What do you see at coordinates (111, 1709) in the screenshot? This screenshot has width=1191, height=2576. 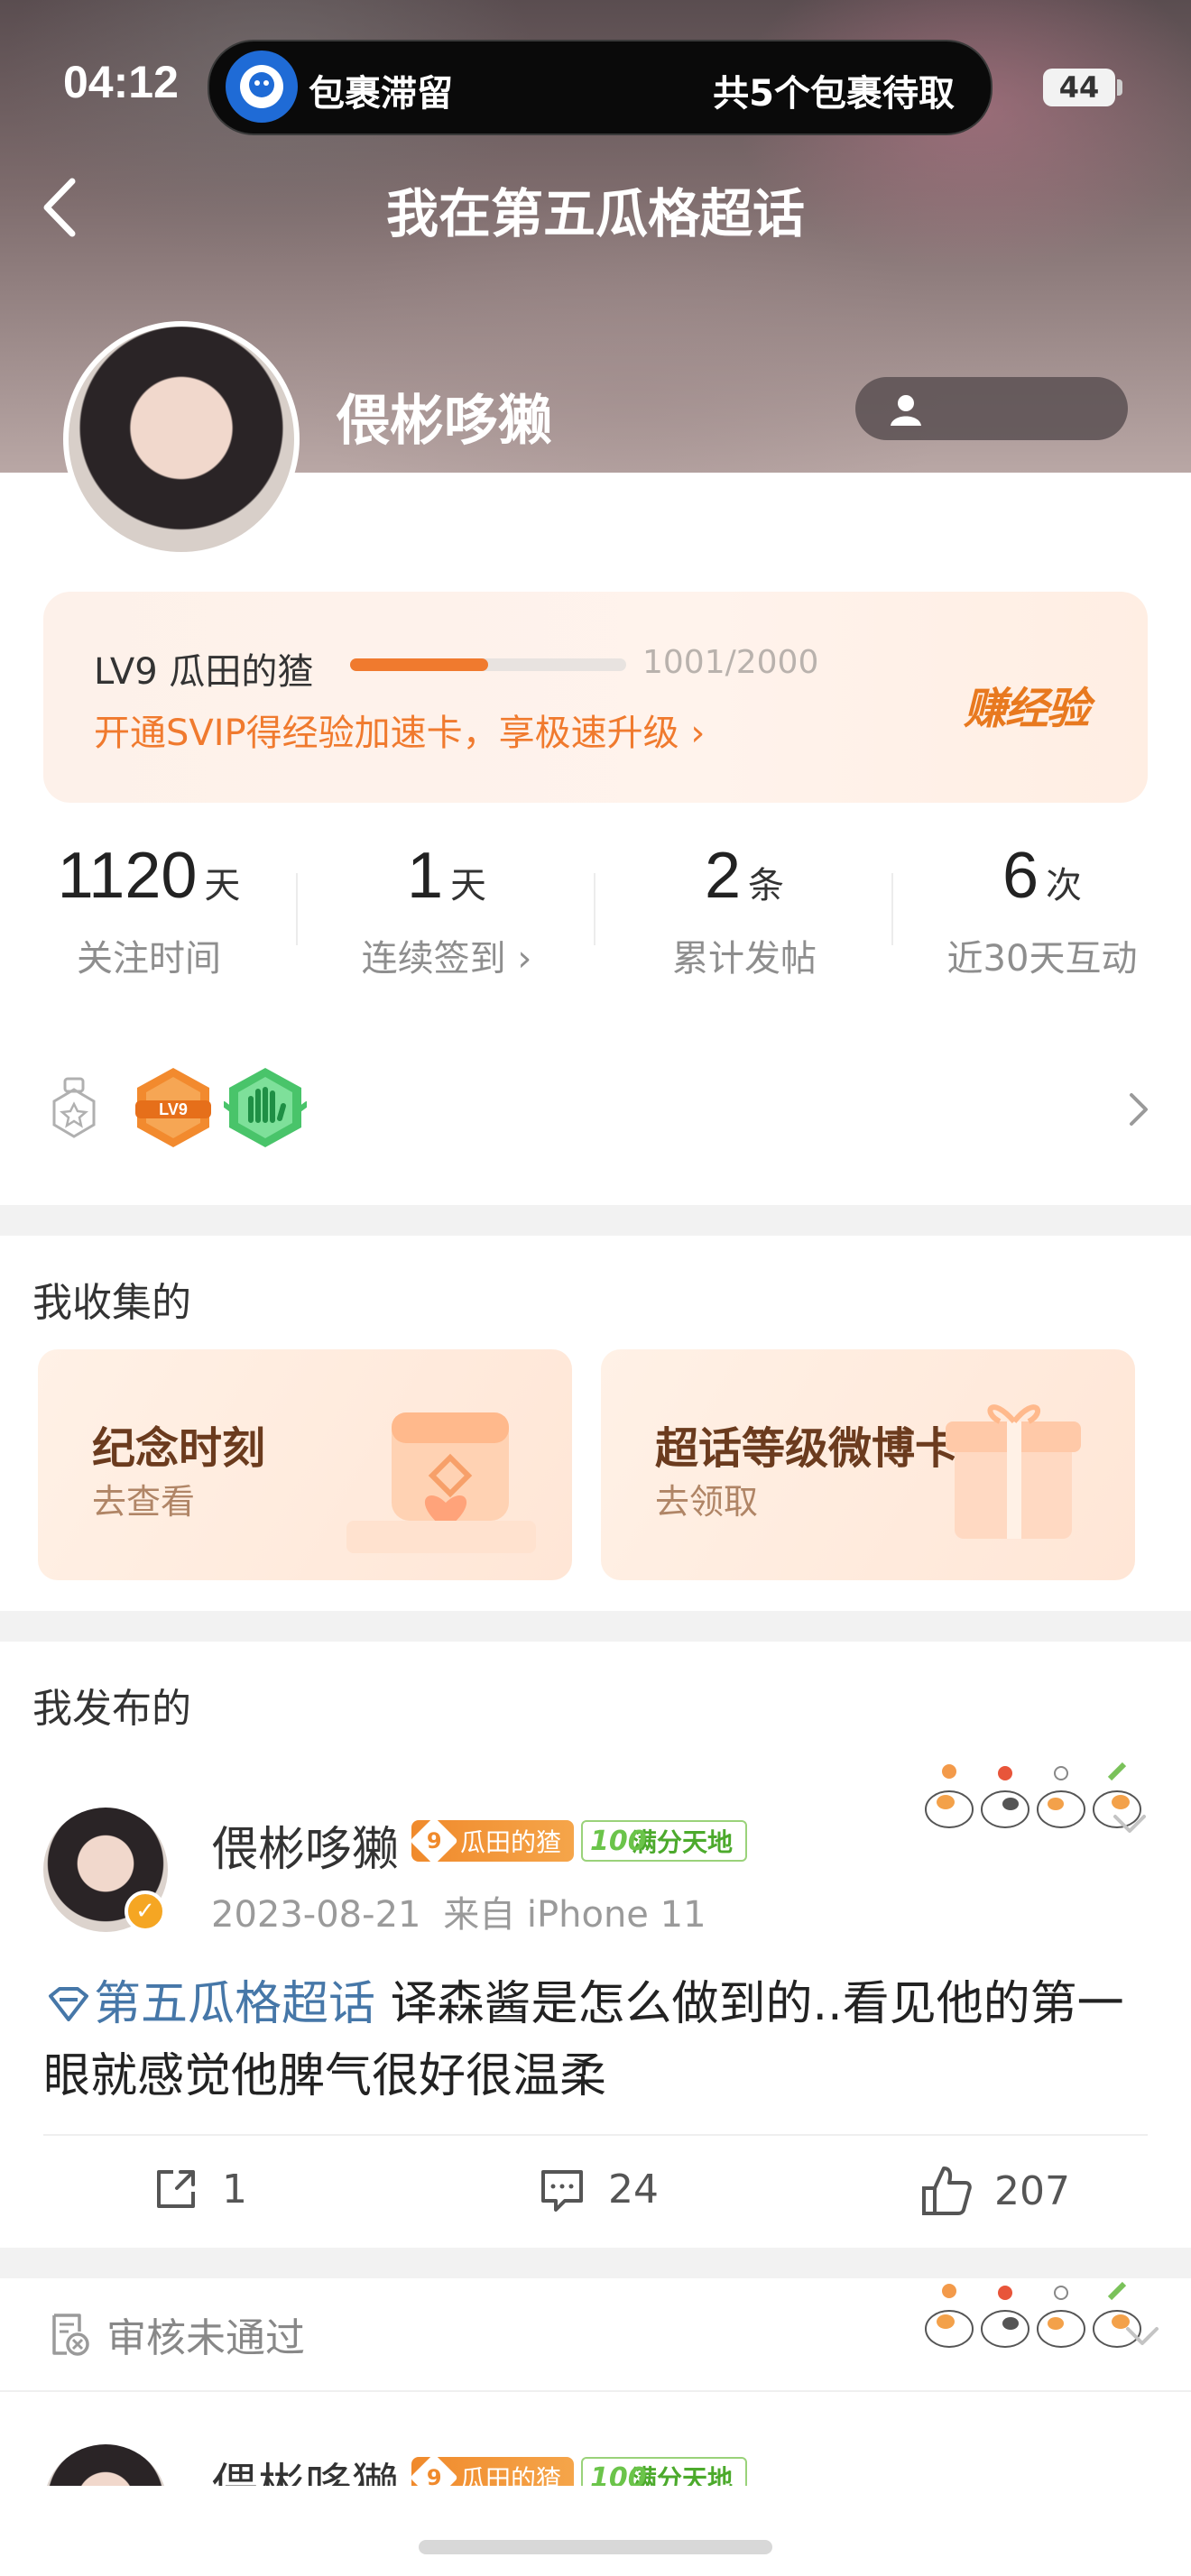 I see `published-section-title: 我发布的` at bounding box center [111, 1709].